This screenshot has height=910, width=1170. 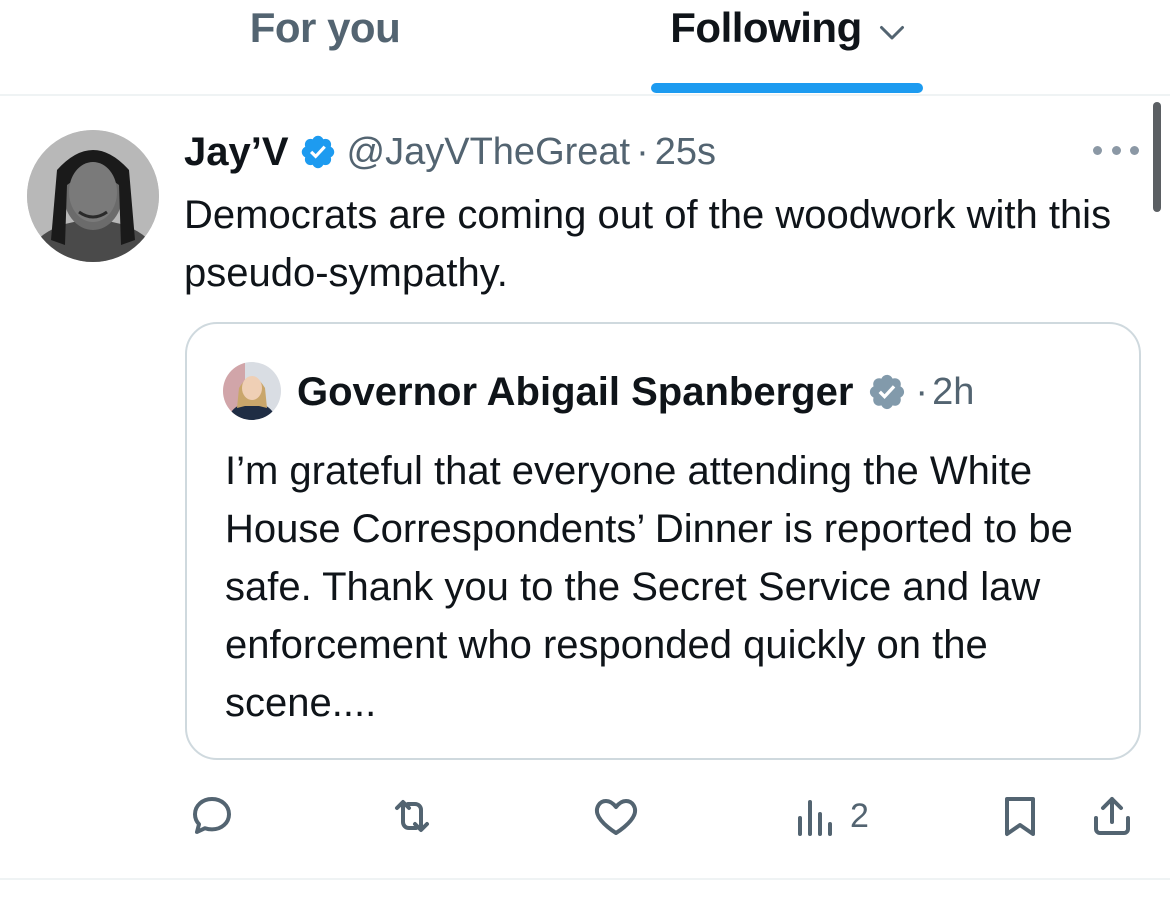 I want to click on quoted-avatar, so click(x=252, y=391).